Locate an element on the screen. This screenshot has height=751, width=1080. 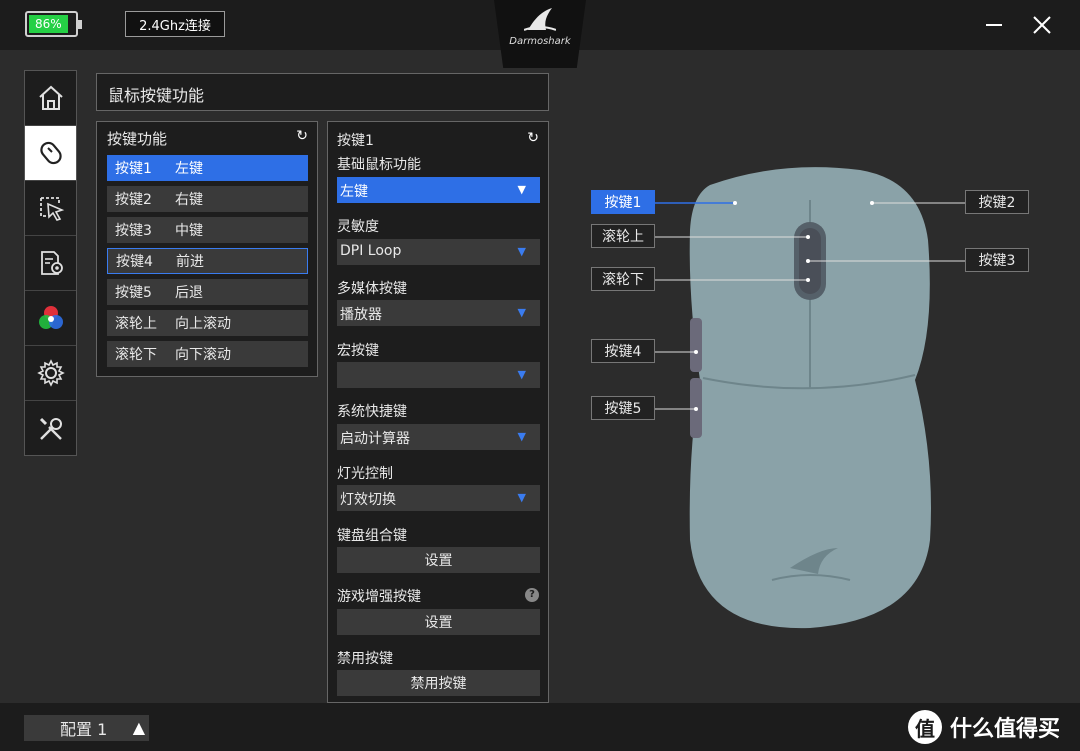
media-key-label: 多媒体按键 is located at coordinates (372, 289).